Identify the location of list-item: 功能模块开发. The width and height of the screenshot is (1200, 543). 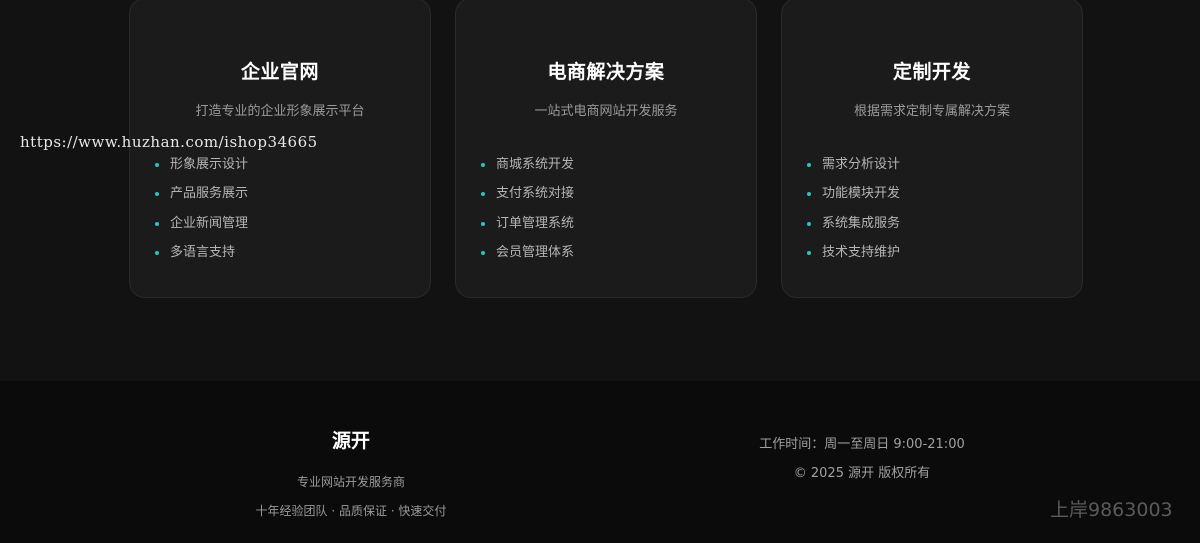
(853, 198).